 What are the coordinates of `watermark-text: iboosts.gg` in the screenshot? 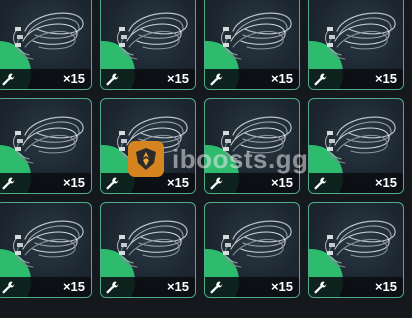 It's located at (240, 158).